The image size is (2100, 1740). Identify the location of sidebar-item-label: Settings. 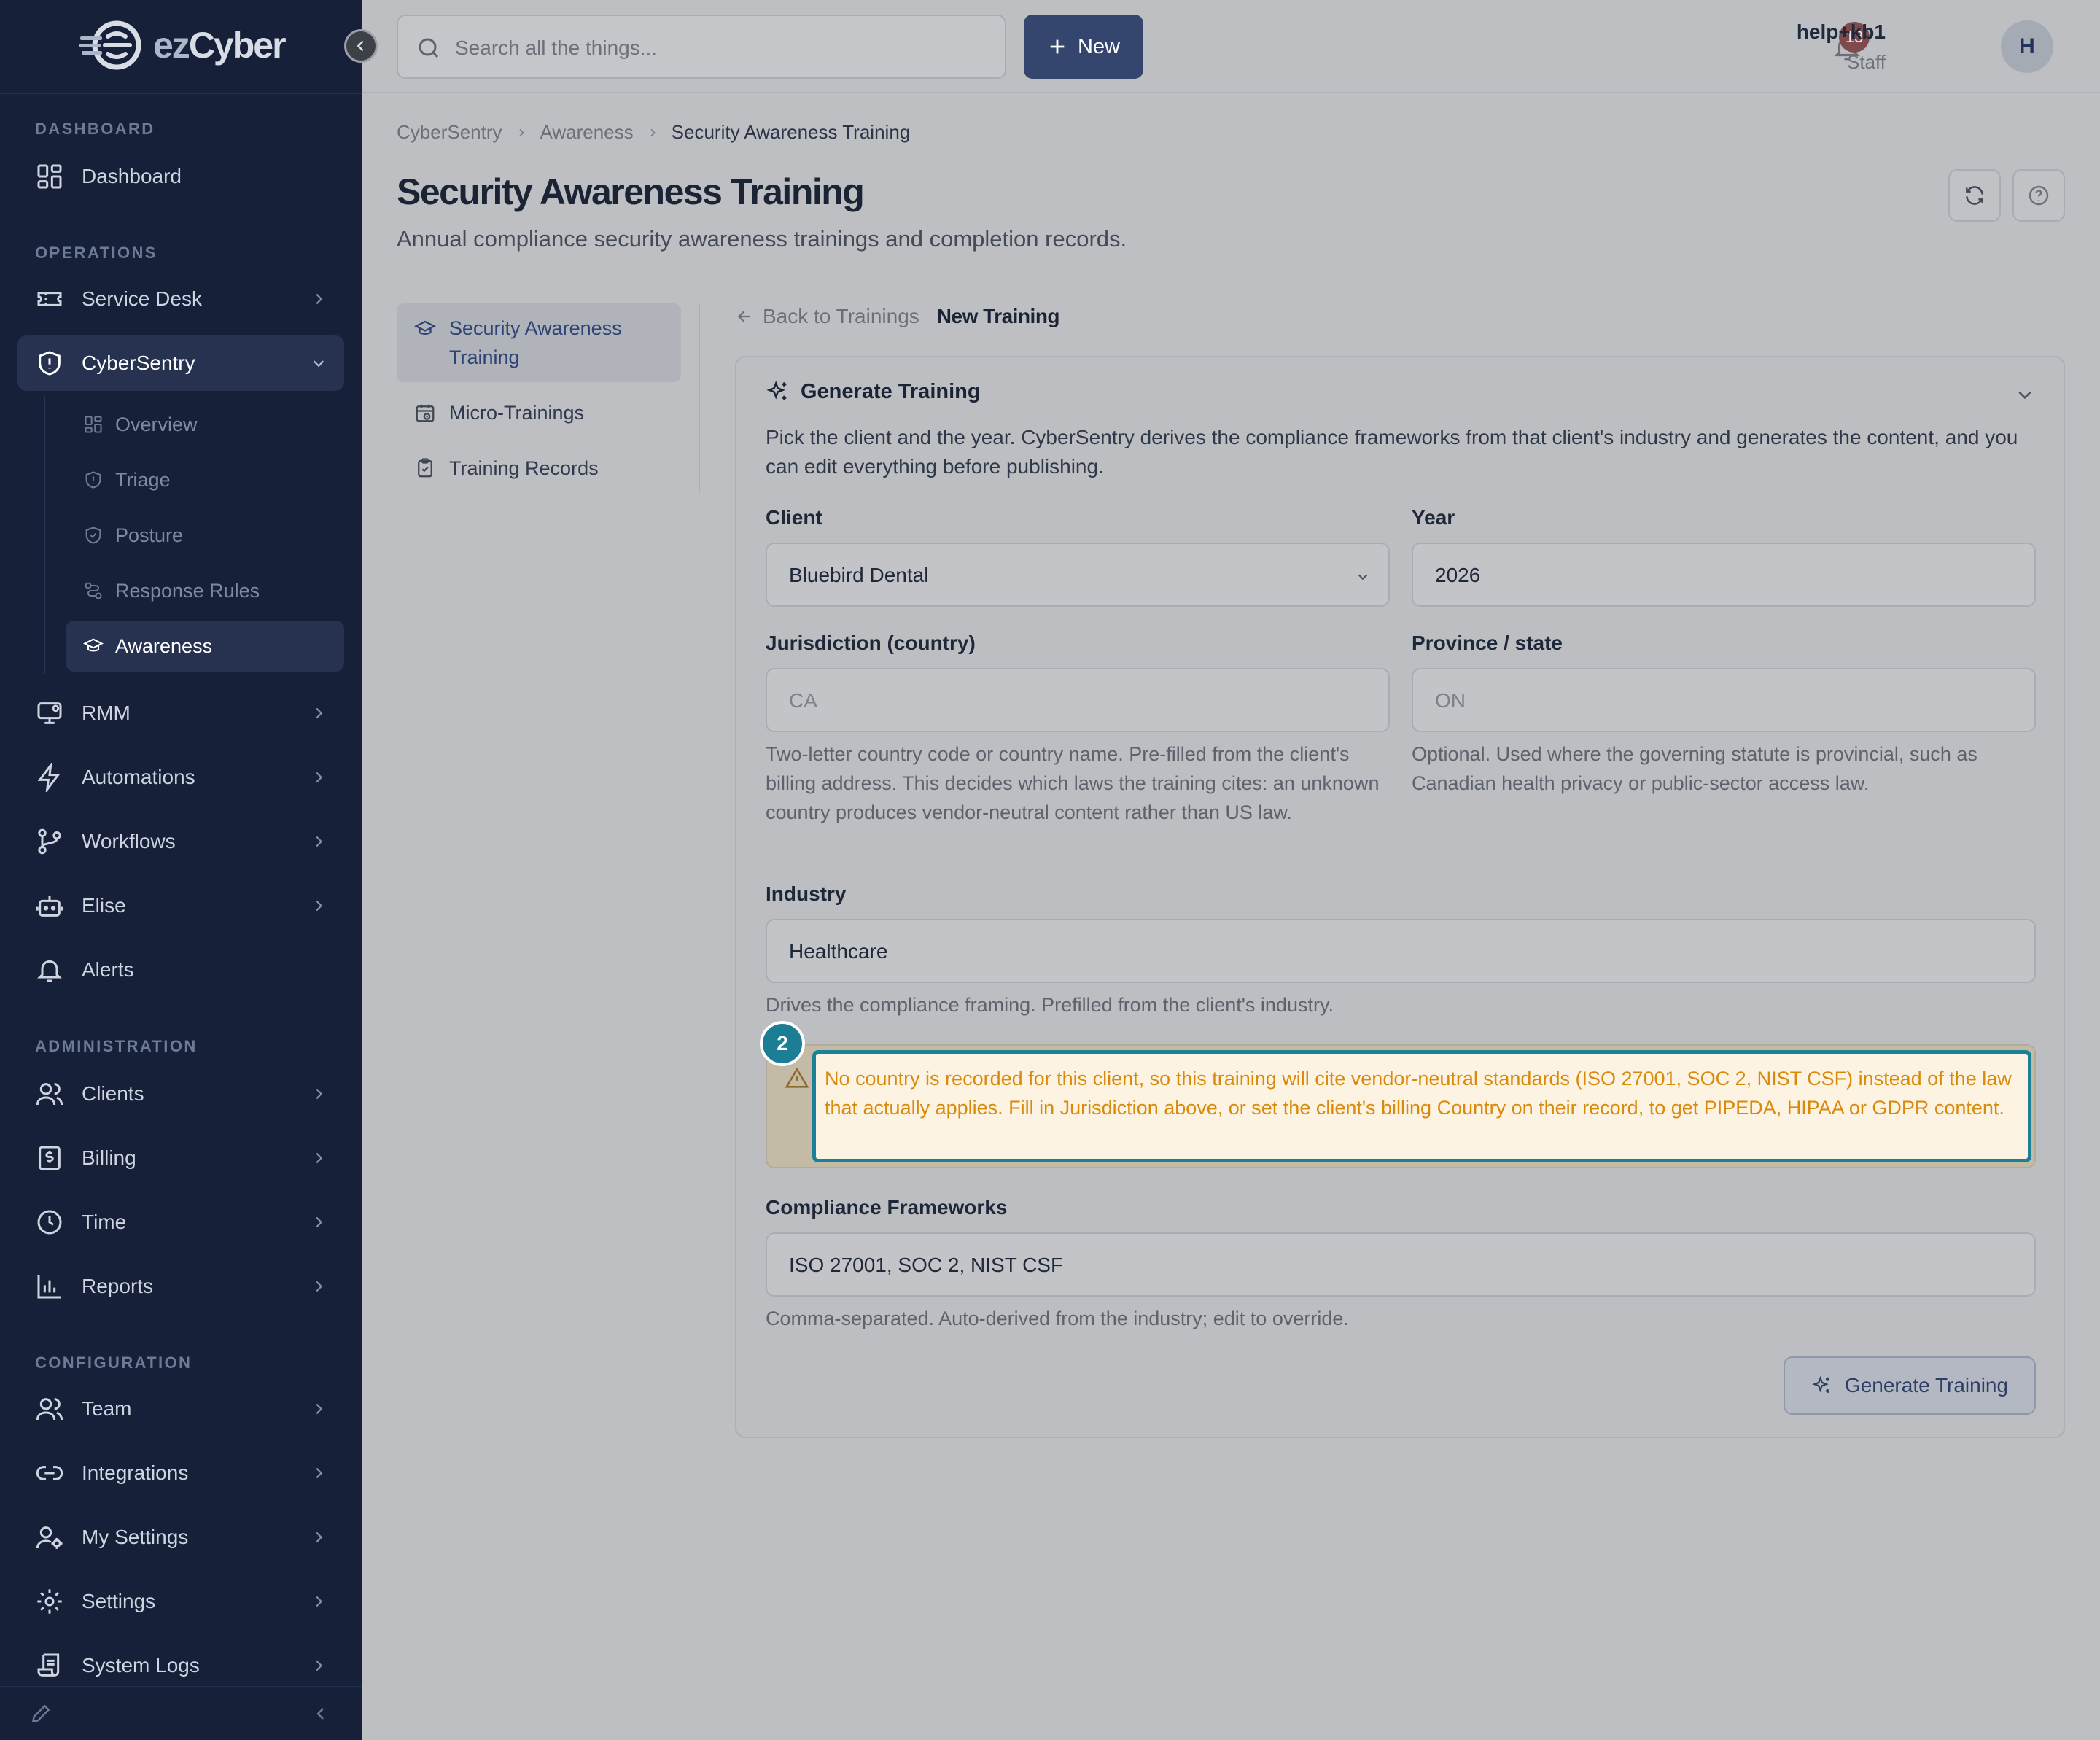
(119, 1601).